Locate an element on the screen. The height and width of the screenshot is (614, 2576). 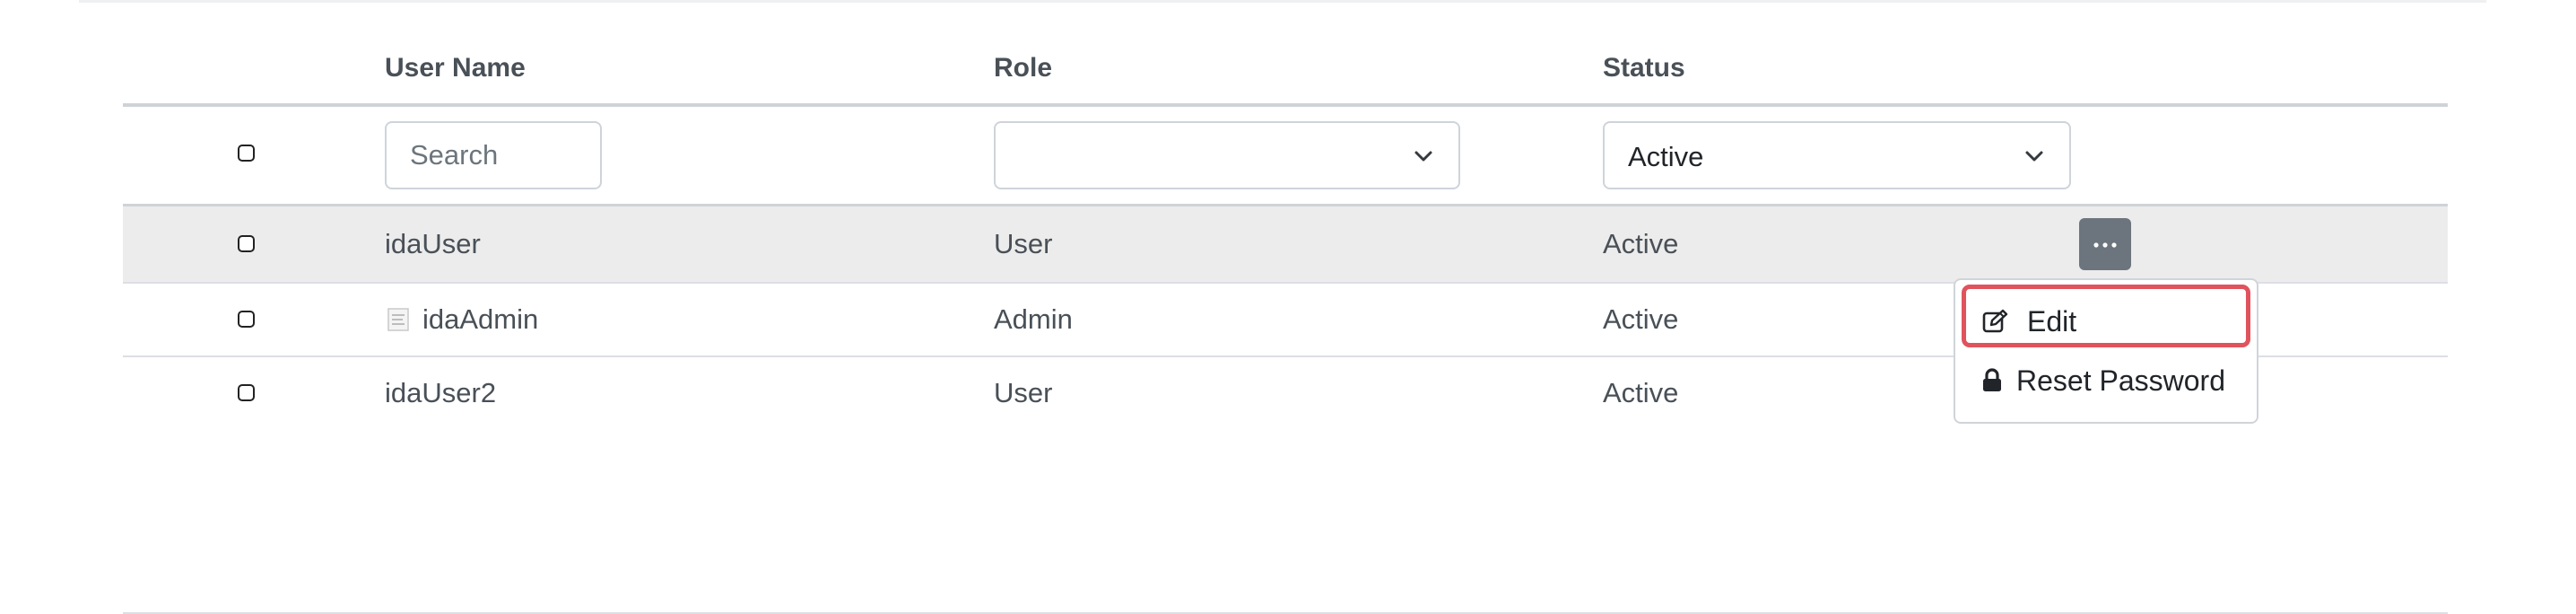
row-actions-menu: Edit Reset Password is located at coordinates (2106, 351).